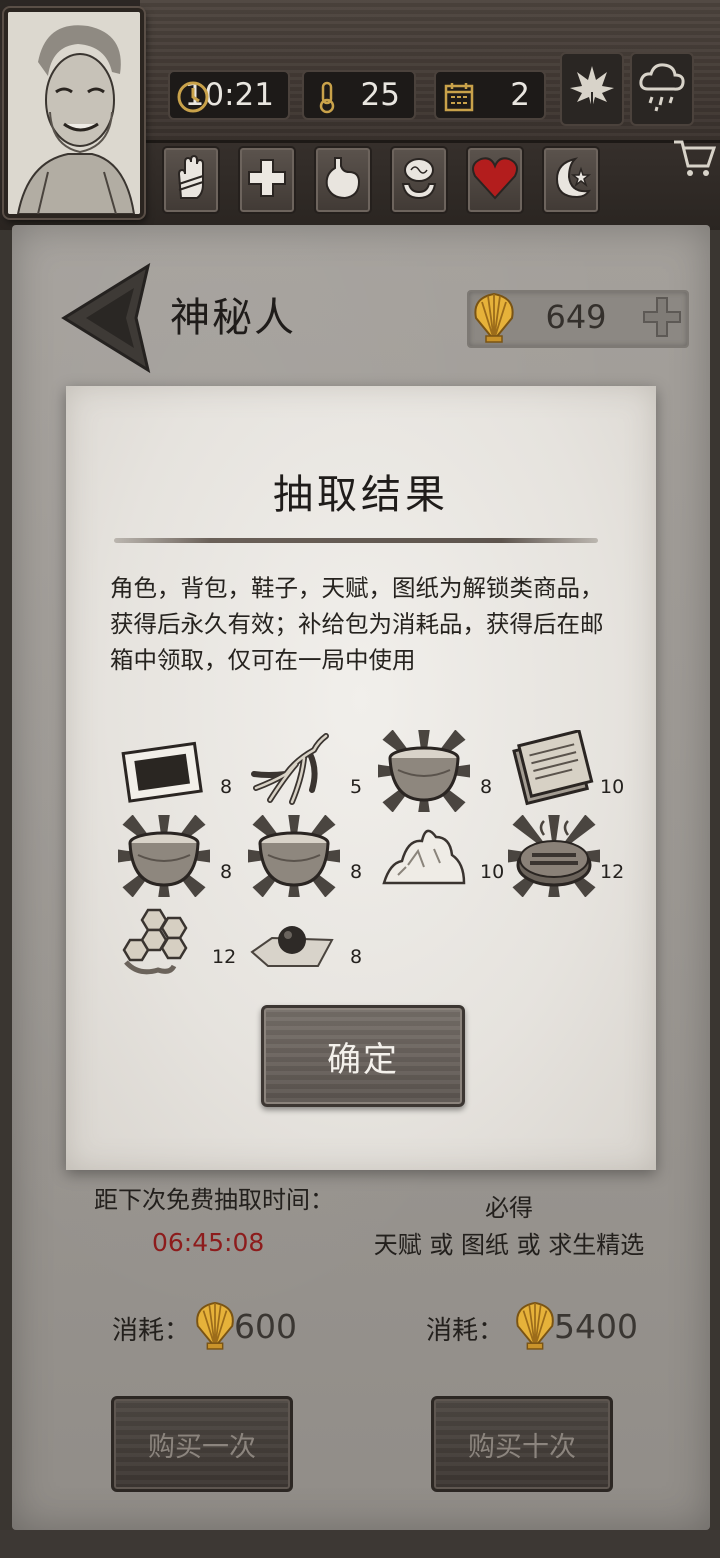 This screenshot has width=720, height=1558. What do you see at coordinates (294, 771) in the screenshot?
I see `root-reward-item` at bounding box center [294, 771].